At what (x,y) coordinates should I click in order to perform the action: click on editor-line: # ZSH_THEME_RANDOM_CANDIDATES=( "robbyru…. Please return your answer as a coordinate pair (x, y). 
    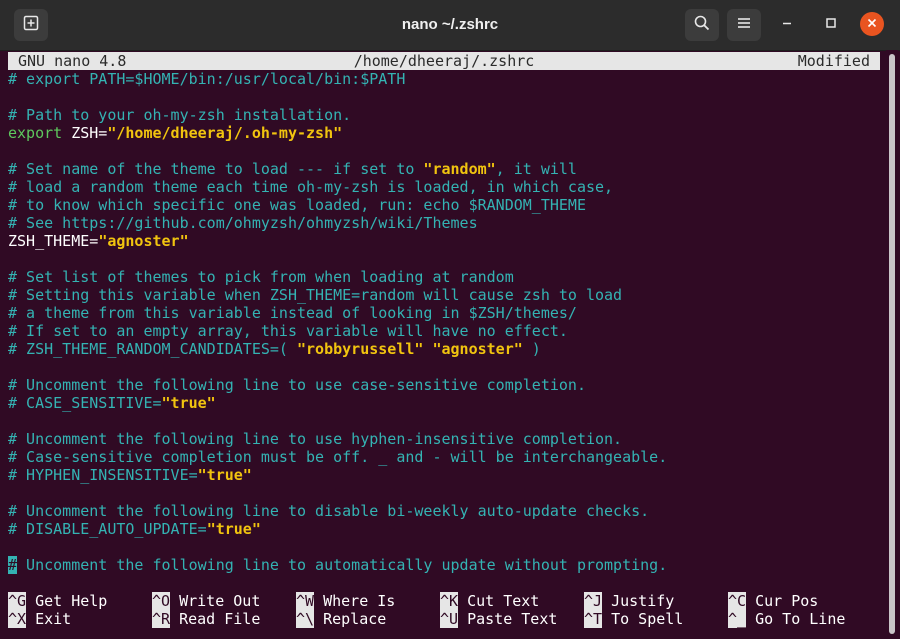
    Looking at the image, I should click on (274, 349).